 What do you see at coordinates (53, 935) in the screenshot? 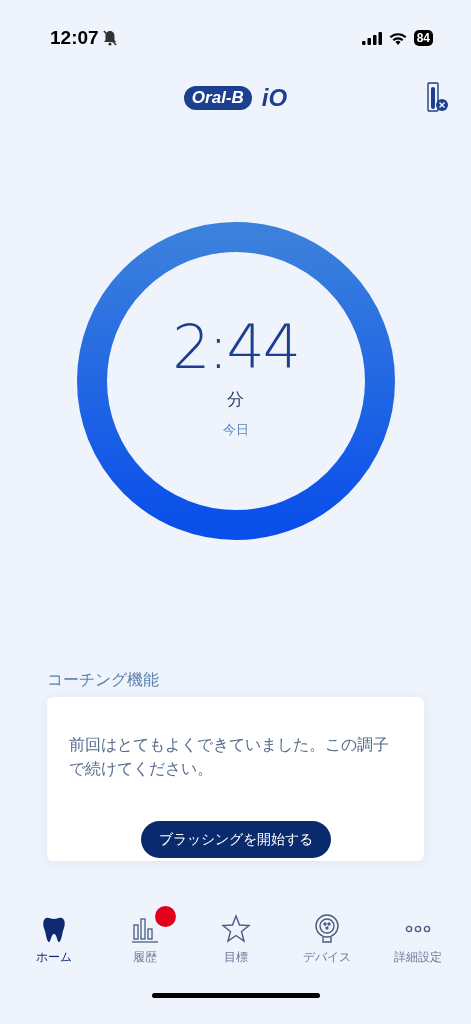
I see `tab-bar-item: ホーム` at bounding box center [53, 935].